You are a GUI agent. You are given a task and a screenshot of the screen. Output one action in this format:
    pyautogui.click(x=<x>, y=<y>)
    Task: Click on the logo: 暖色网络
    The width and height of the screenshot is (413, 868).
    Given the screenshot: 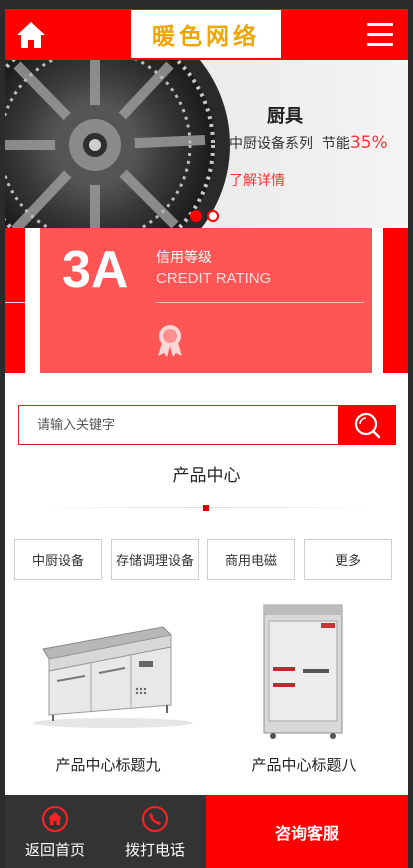 What is the action you would take?
    pyautogui.click(x=206, y=34)
    